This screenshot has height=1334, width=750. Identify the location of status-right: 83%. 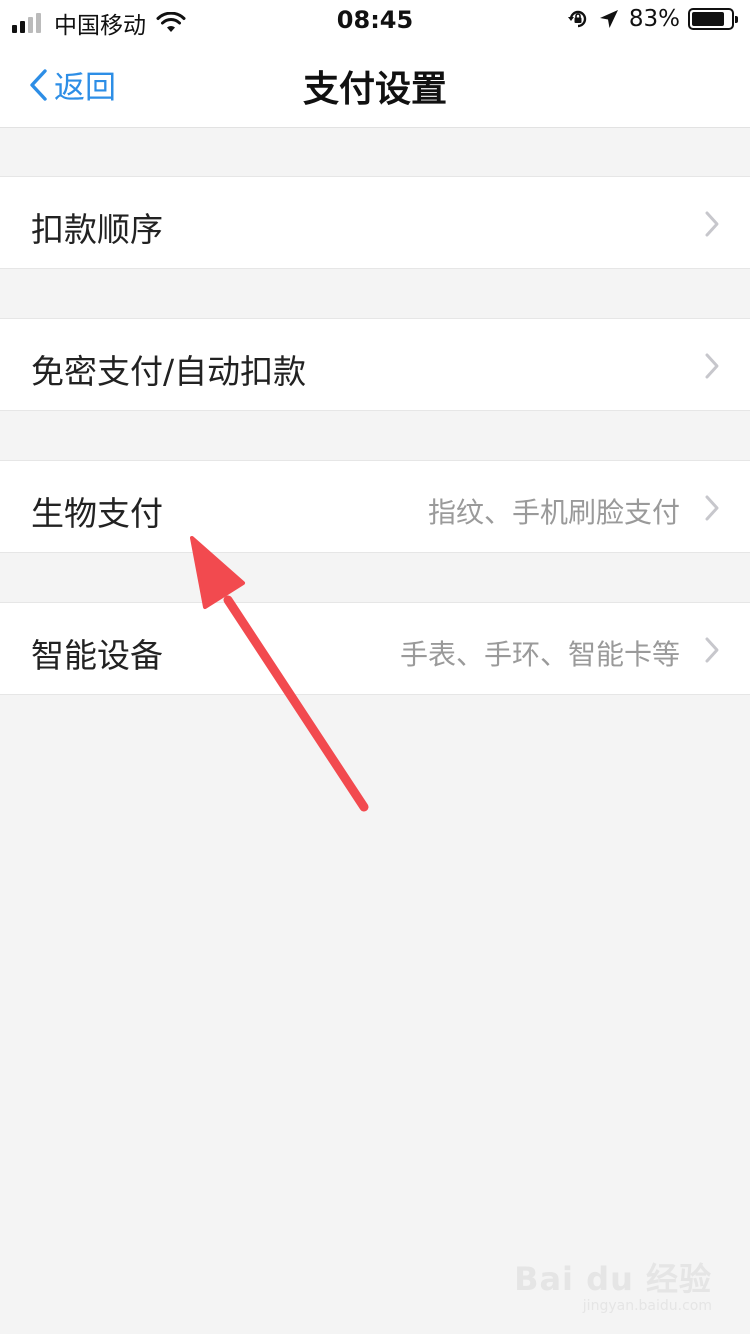
(652, 19).